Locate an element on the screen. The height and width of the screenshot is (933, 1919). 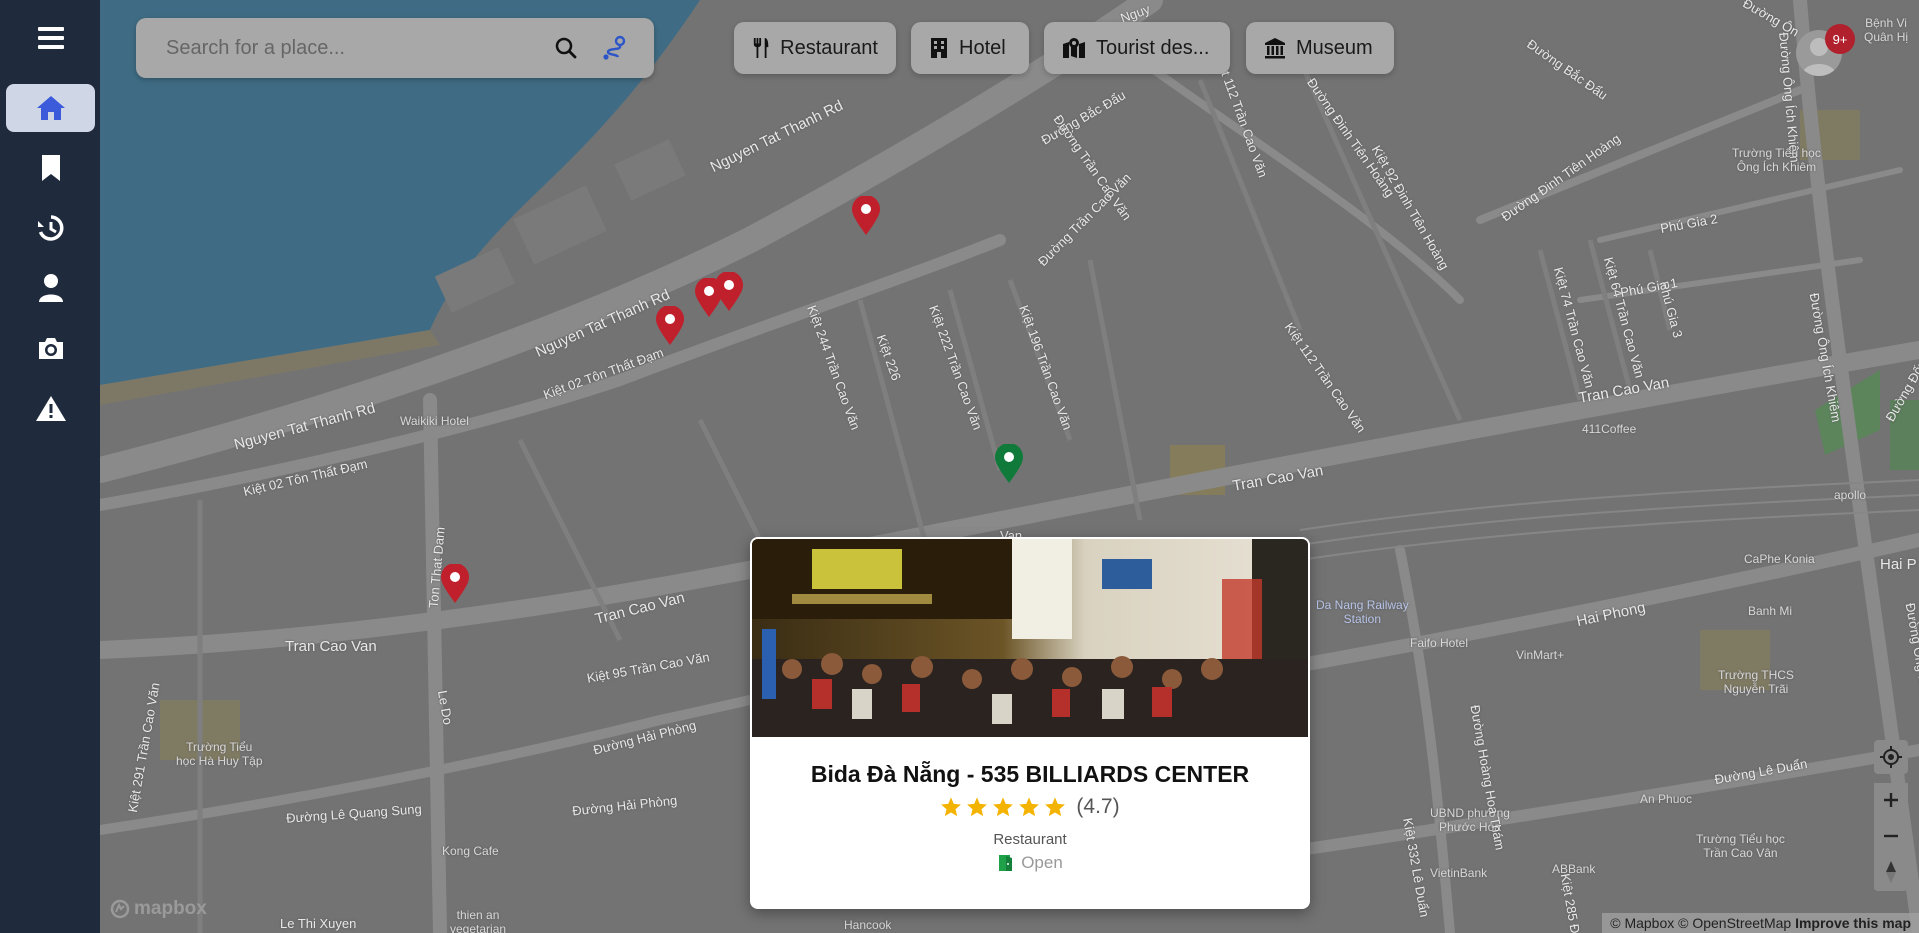
place-rating: (4.7) is located at coordinates (1030, 807).